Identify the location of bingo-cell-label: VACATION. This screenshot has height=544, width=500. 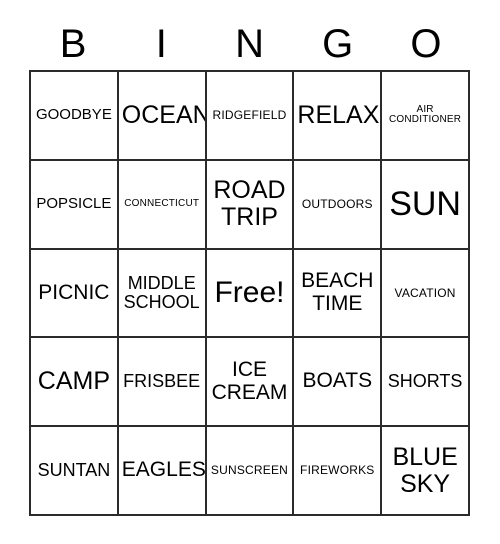
(425, 292).